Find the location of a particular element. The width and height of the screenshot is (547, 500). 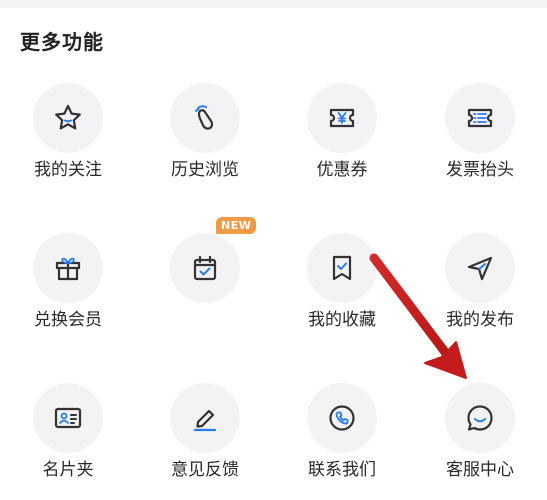

feature-customer-service: 客服中心 is located at coordinates (480, 437).